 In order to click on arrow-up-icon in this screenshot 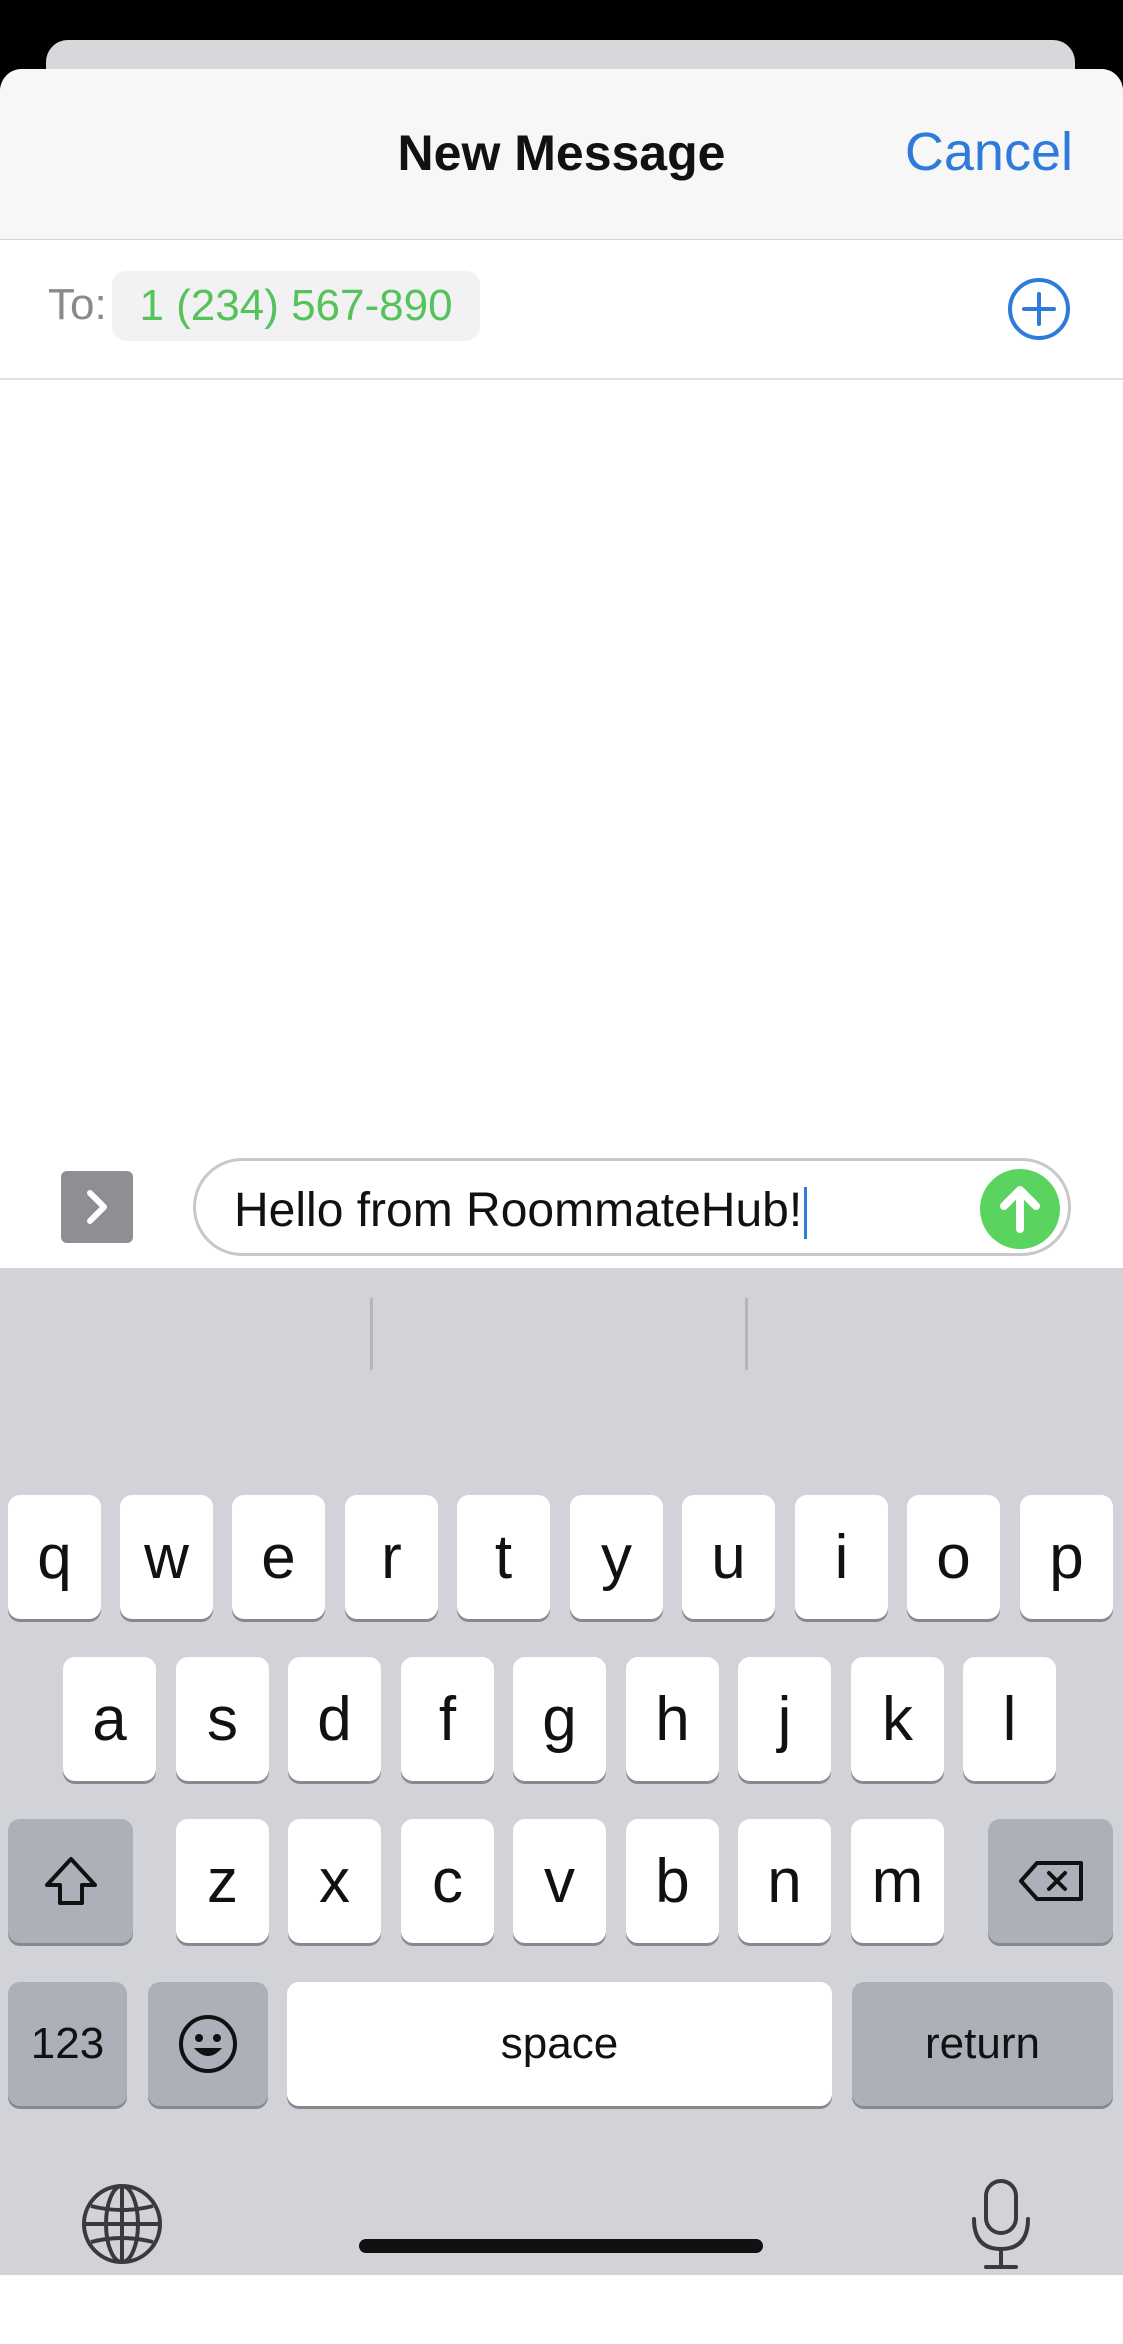, I will do `click(1020, 1209)`.